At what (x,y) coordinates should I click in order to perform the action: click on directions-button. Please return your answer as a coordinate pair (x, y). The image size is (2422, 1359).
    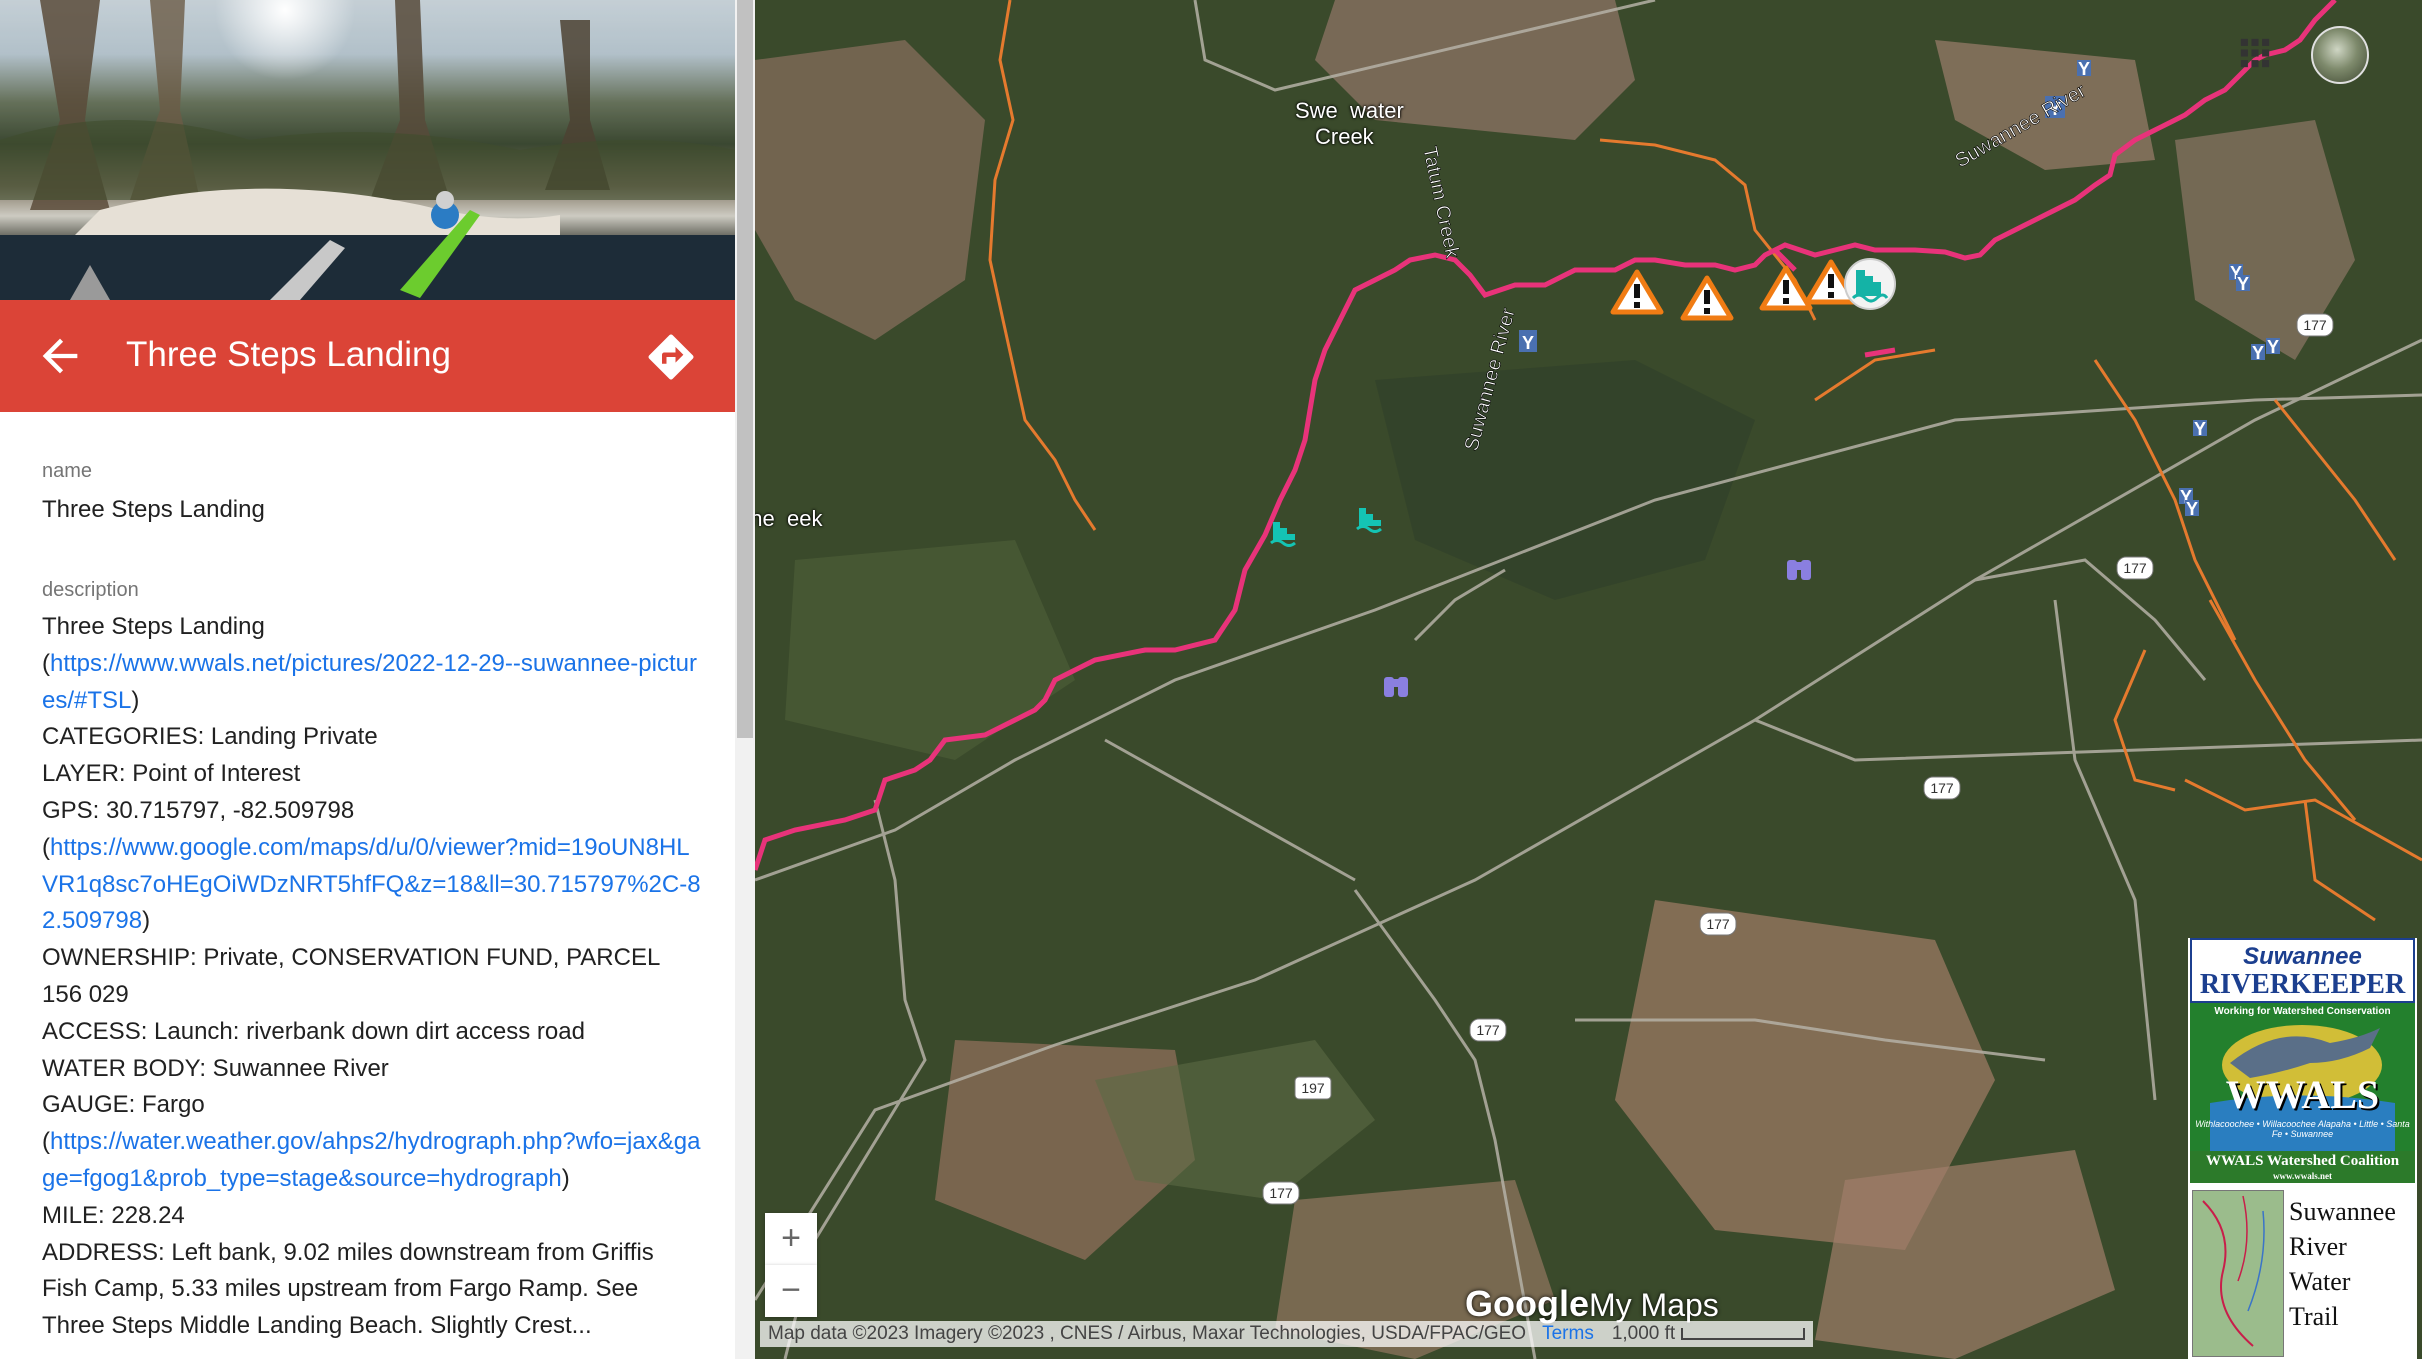
    Looking at the image, I should click on (671, 357).